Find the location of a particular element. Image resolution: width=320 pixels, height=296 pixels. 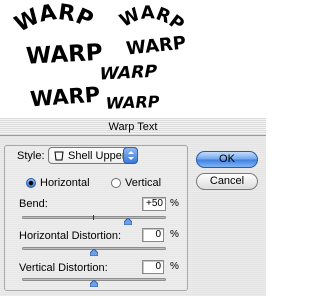

horizontal-distortion-slider-thumb is located at coordinates (94, 252).